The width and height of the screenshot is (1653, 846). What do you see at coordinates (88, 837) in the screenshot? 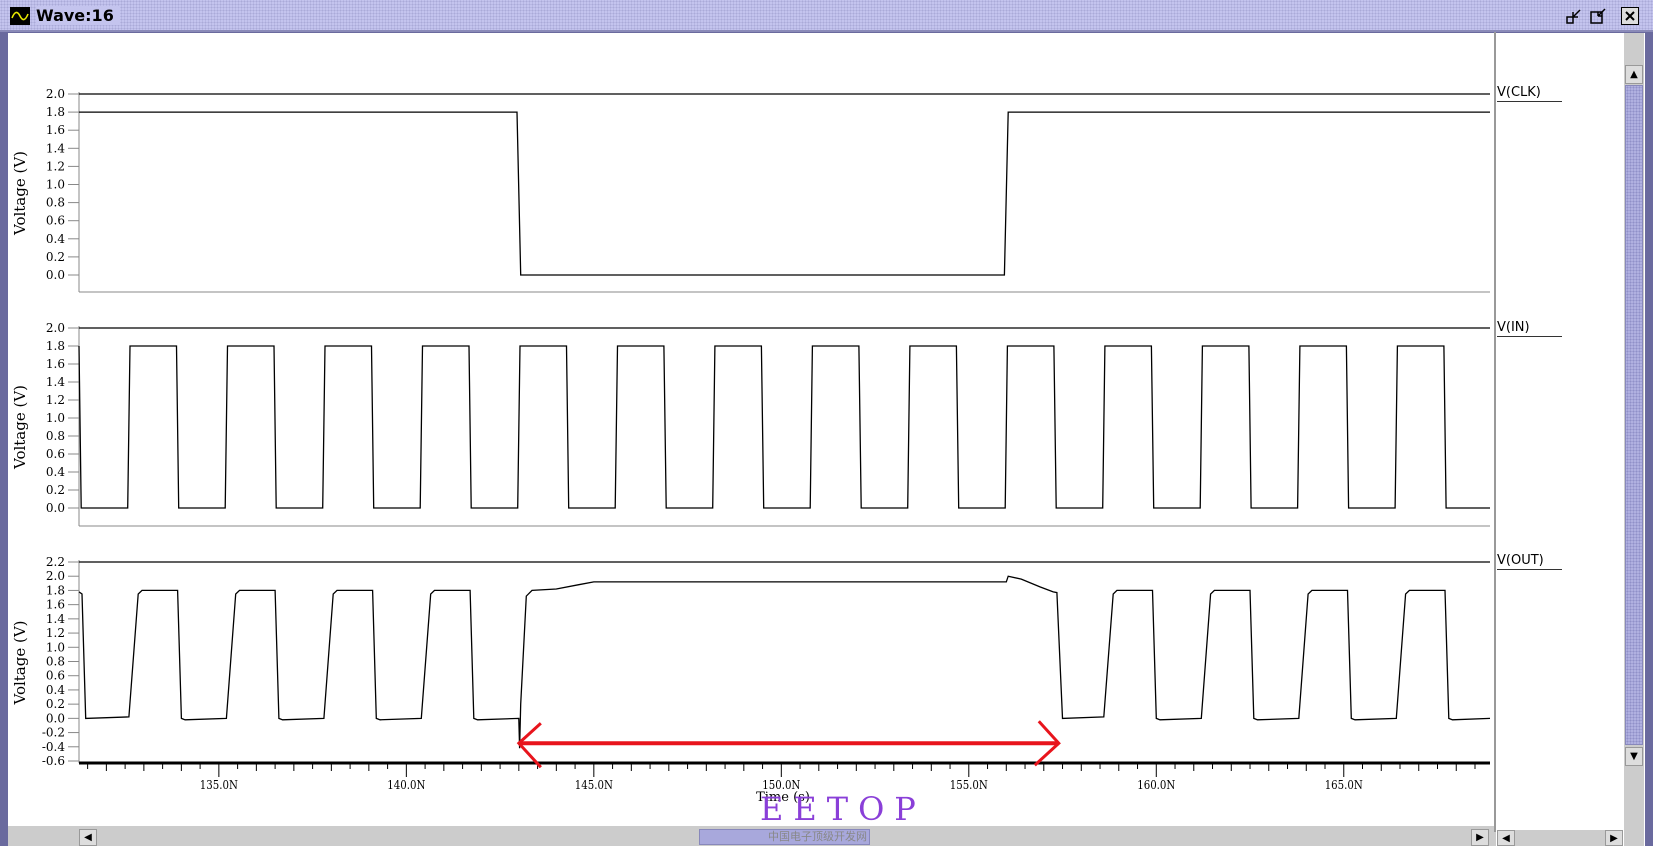
I see `scroll-left-button: ◀` at bounding box center [88, 837].